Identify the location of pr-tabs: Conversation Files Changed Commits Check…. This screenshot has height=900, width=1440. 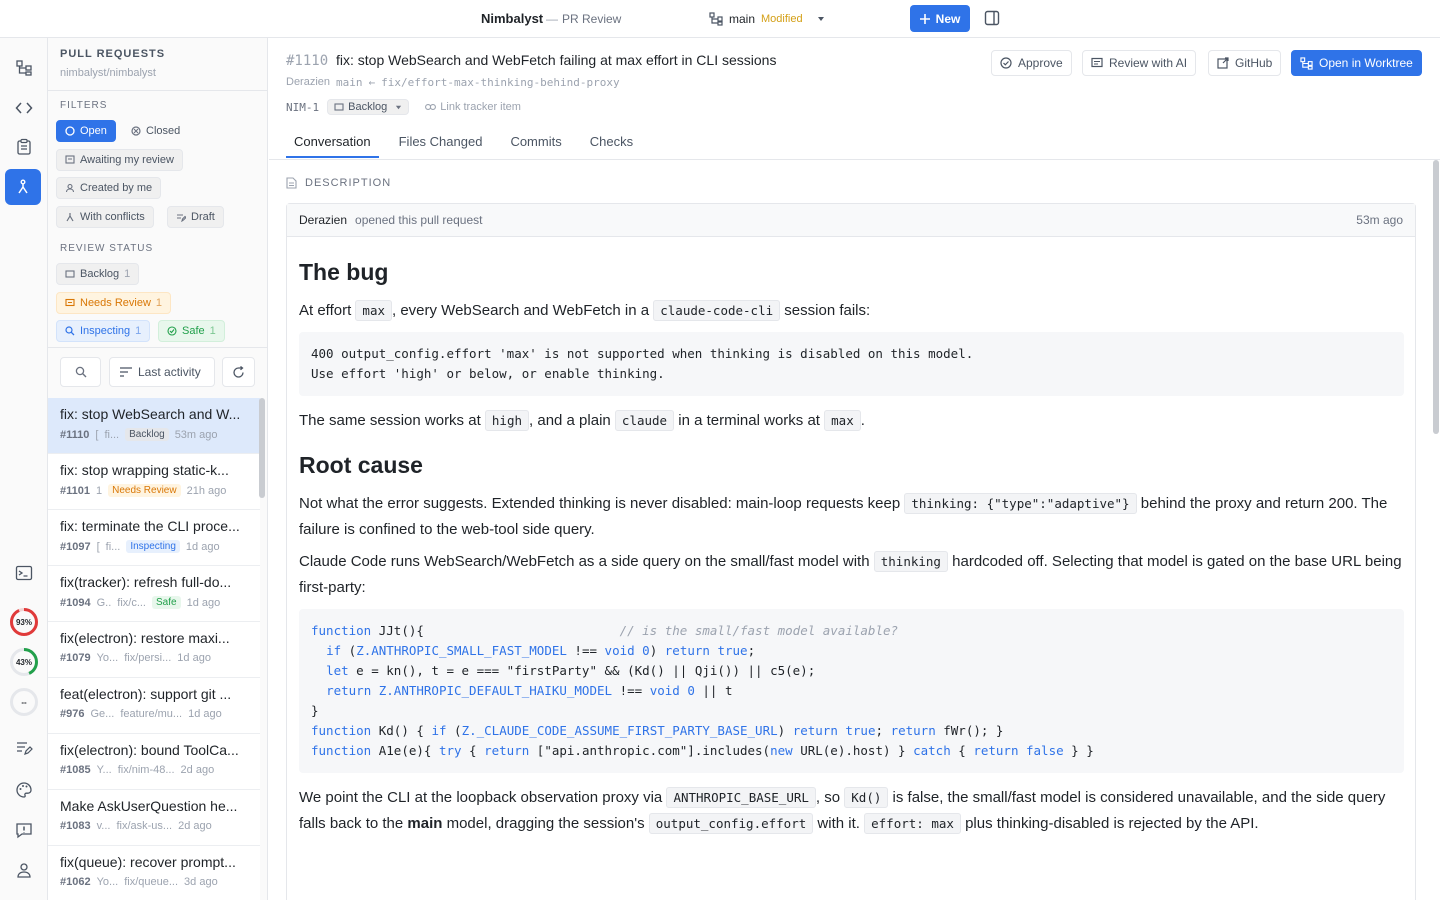
(469, 146).